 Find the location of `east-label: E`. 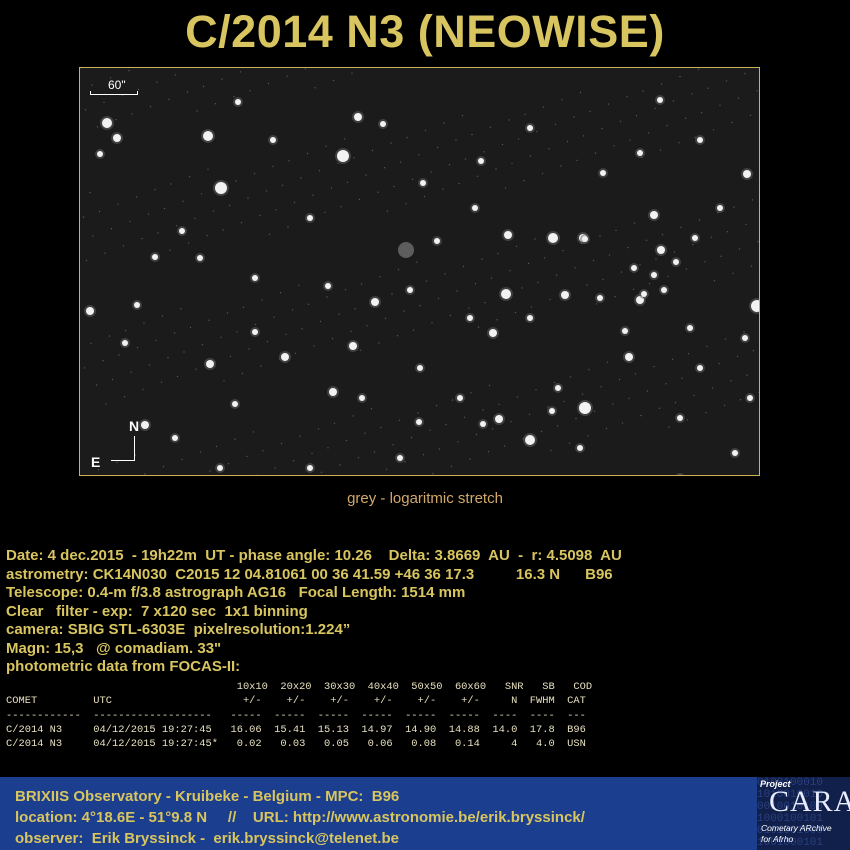

east-label: E is located at coordinates (96, 462).